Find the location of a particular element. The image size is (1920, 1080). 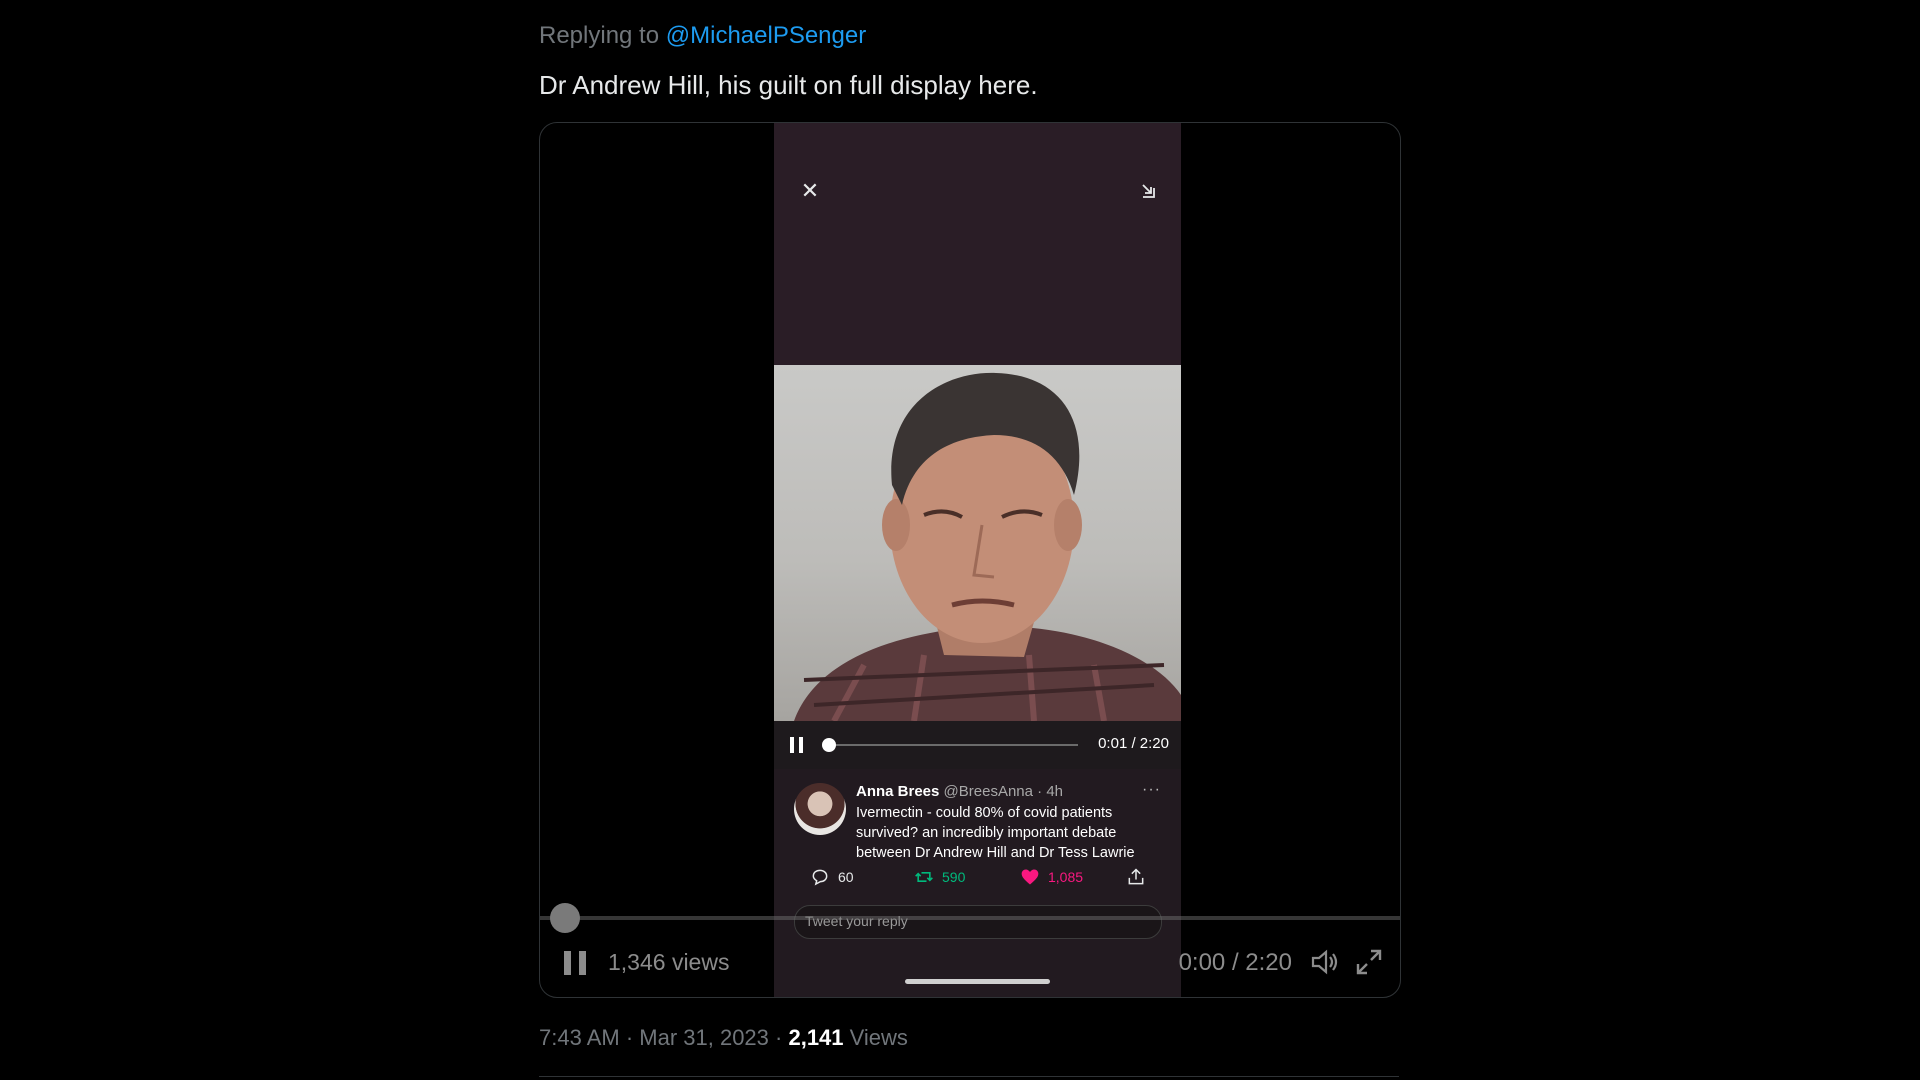

fullscreen-icon is located at coordinates (1369, 962).